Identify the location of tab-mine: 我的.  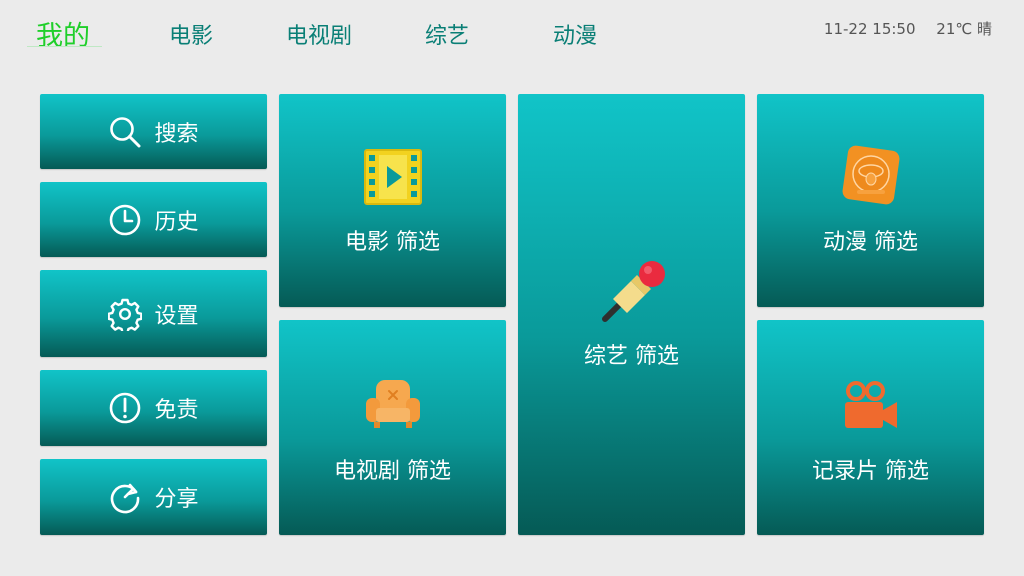
(63, 33).